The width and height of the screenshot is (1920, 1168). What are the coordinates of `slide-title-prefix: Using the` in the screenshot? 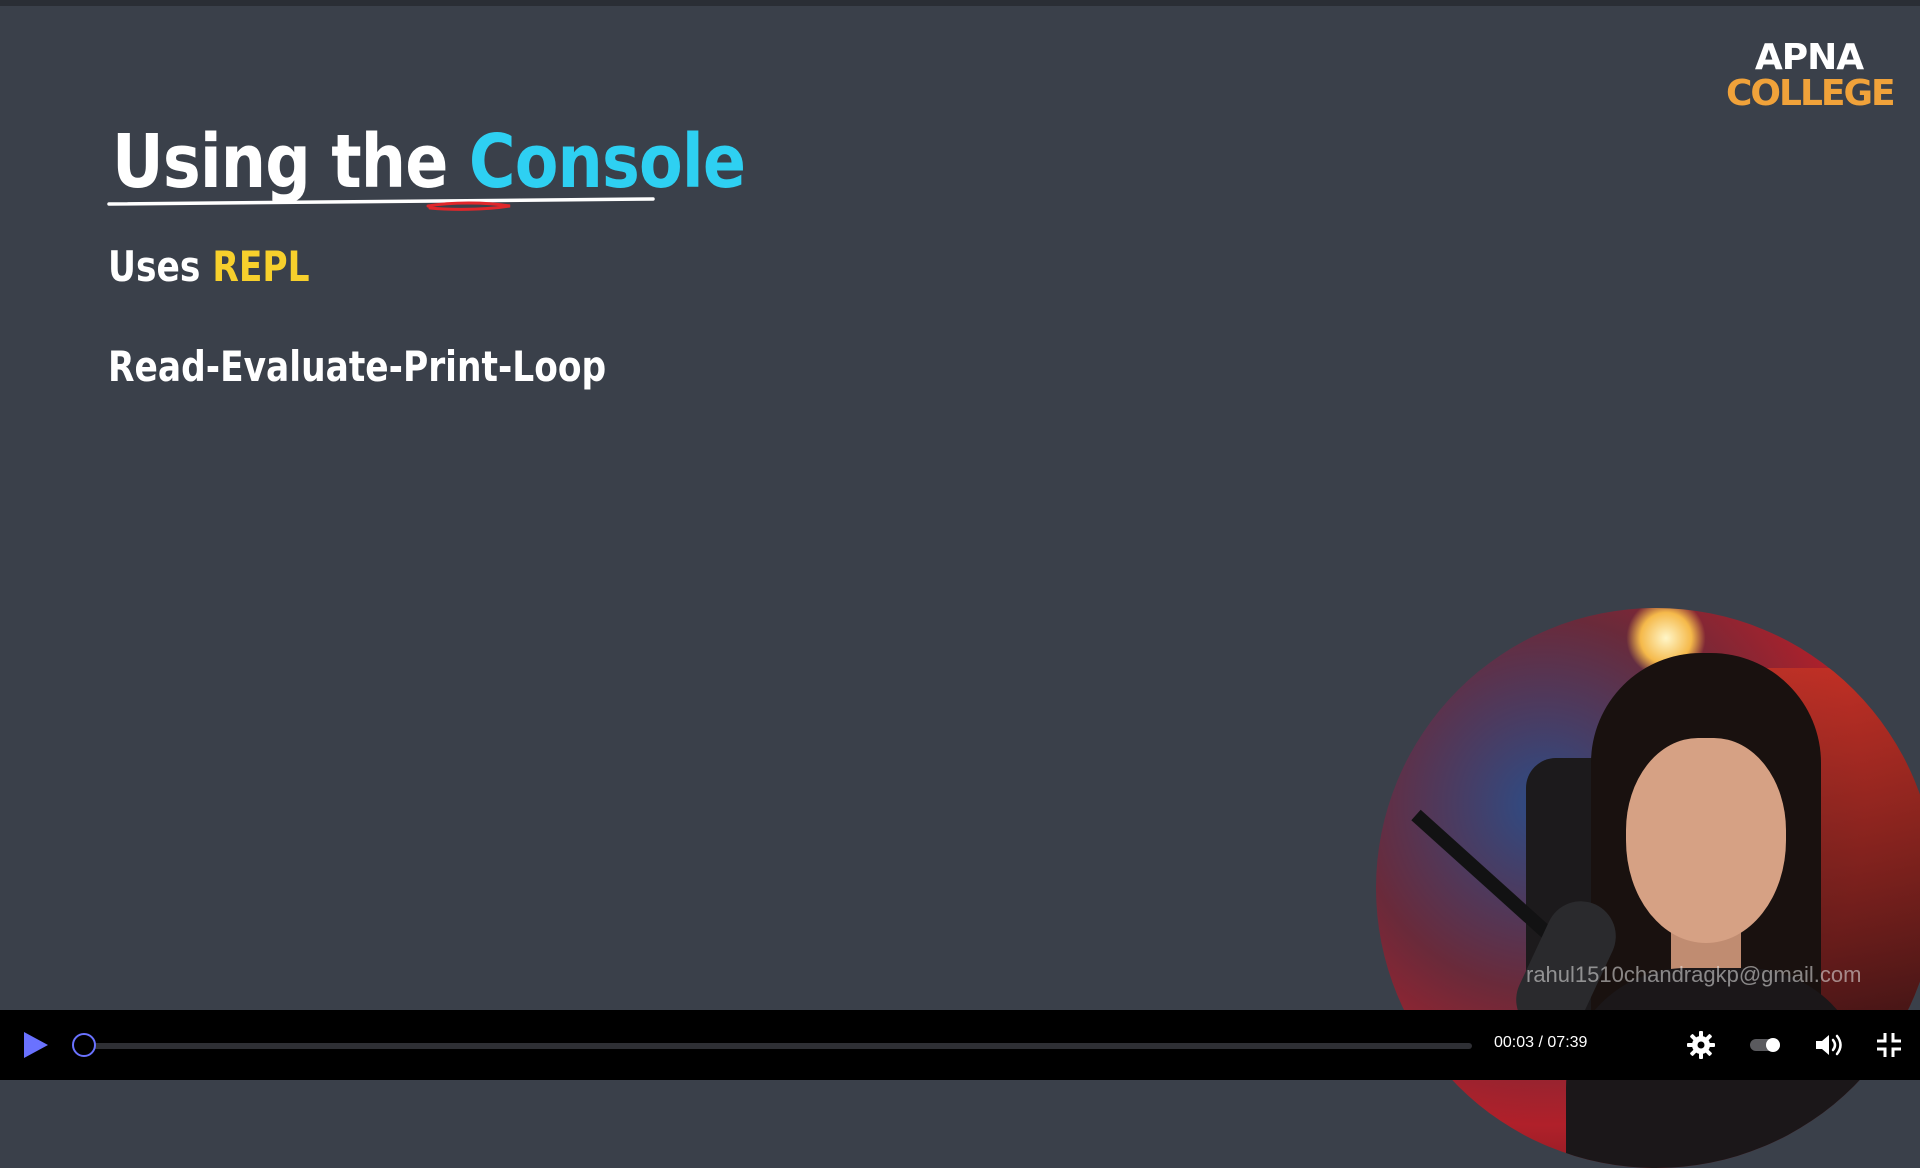 It's located at (280, 162).